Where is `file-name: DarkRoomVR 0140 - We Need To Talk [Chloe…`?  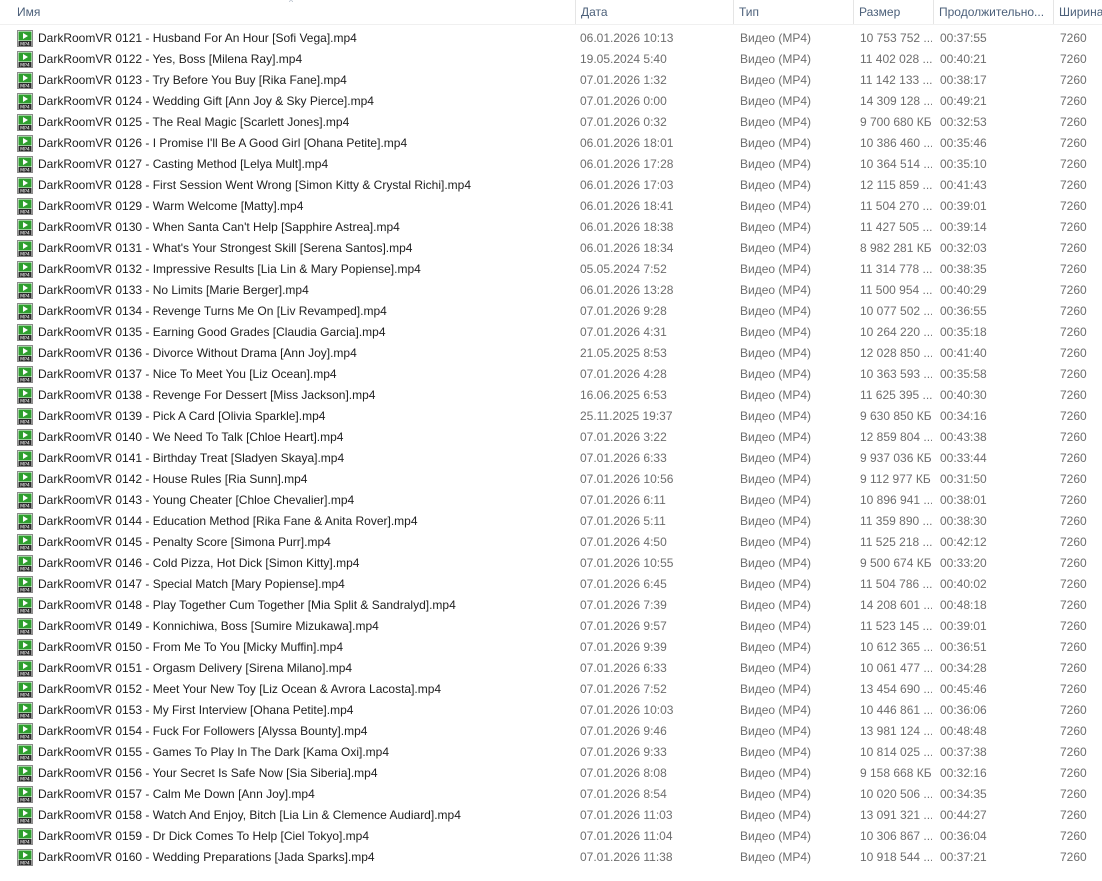
file-name: DarkRoomVR 0140 - We Need To Talk [Chloe… is located at coordinates (190, 437).